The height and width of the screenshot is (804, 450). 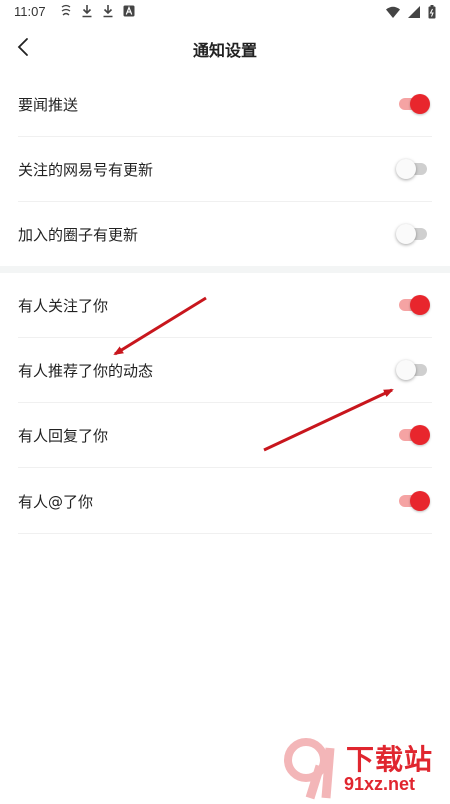 I want to click on battery-icon, so click(x=432, y=14).